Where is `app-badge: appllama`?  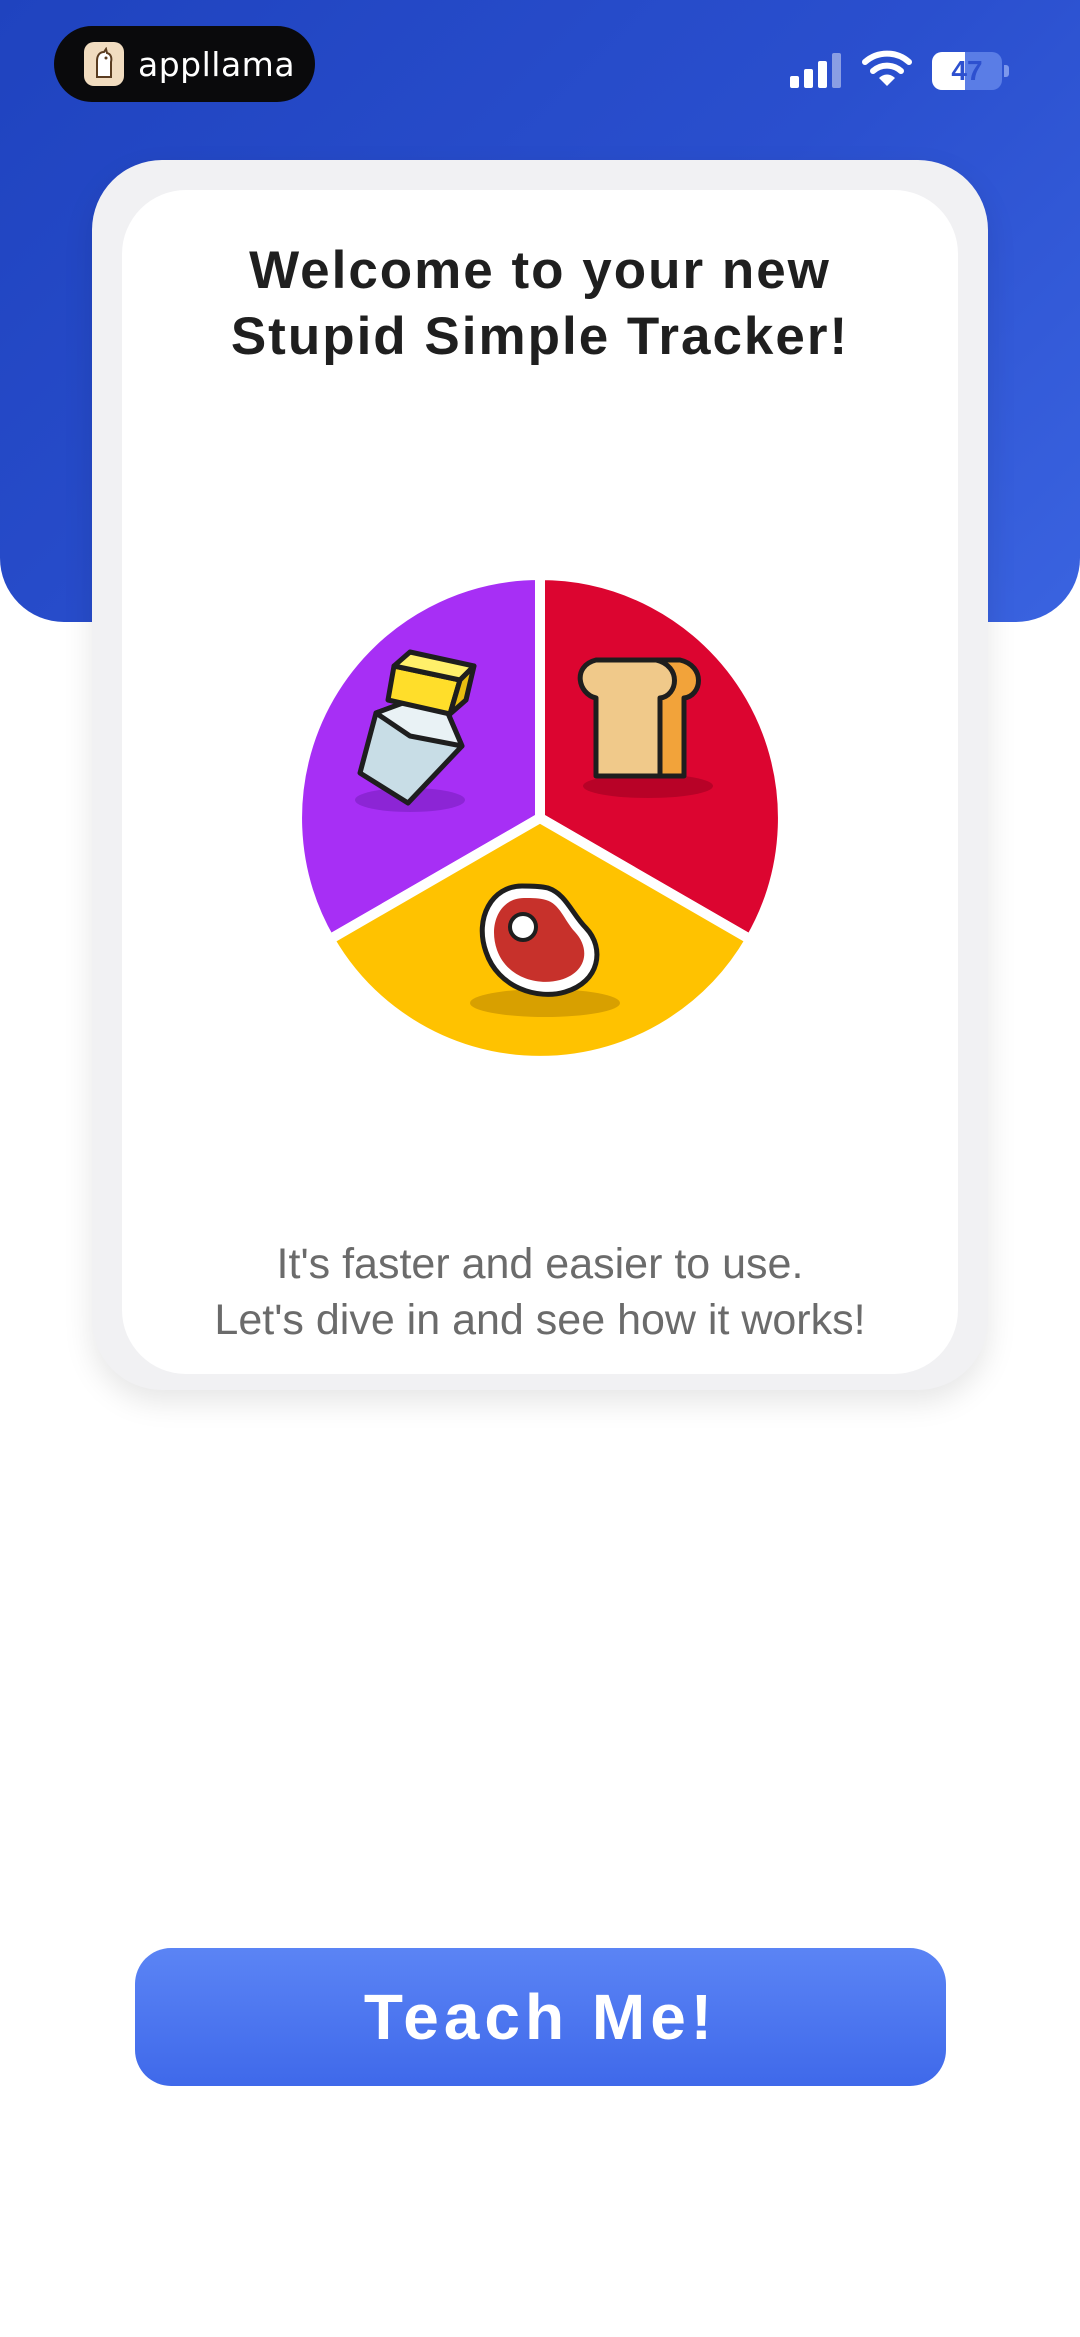
app-badge: appllama is located at coordinates (184, 64).